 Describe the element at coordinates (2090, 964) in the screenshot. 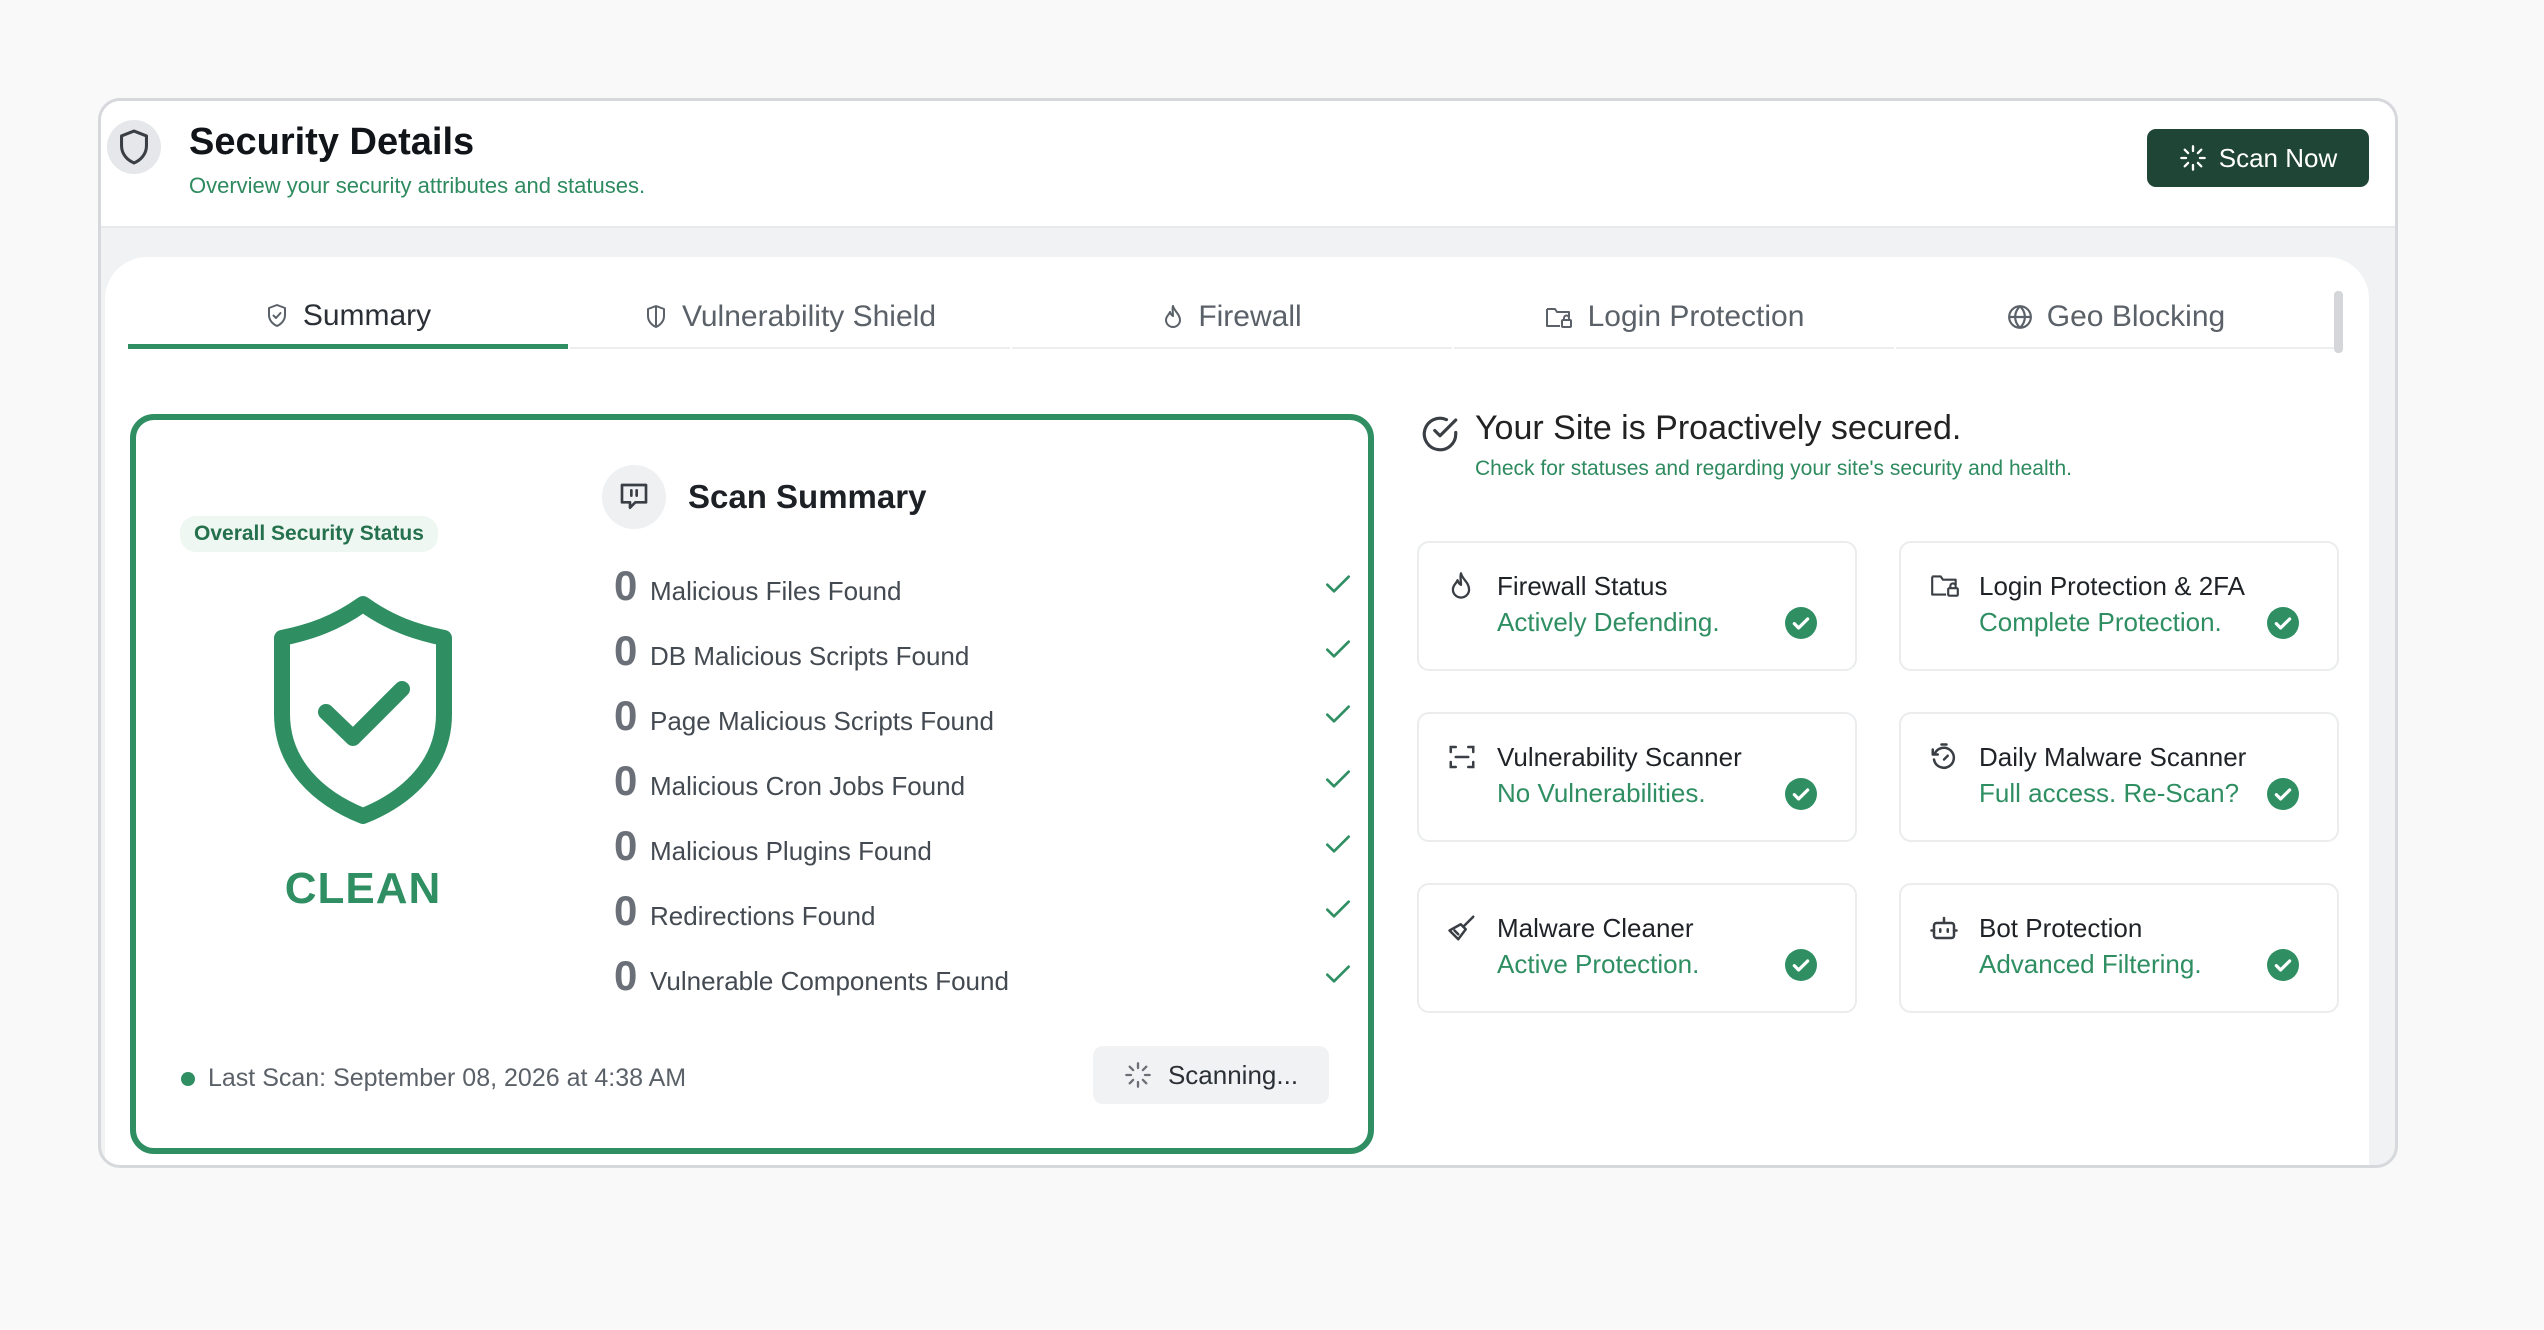

I see `feature-status: Advanced Filtering.` at that location.